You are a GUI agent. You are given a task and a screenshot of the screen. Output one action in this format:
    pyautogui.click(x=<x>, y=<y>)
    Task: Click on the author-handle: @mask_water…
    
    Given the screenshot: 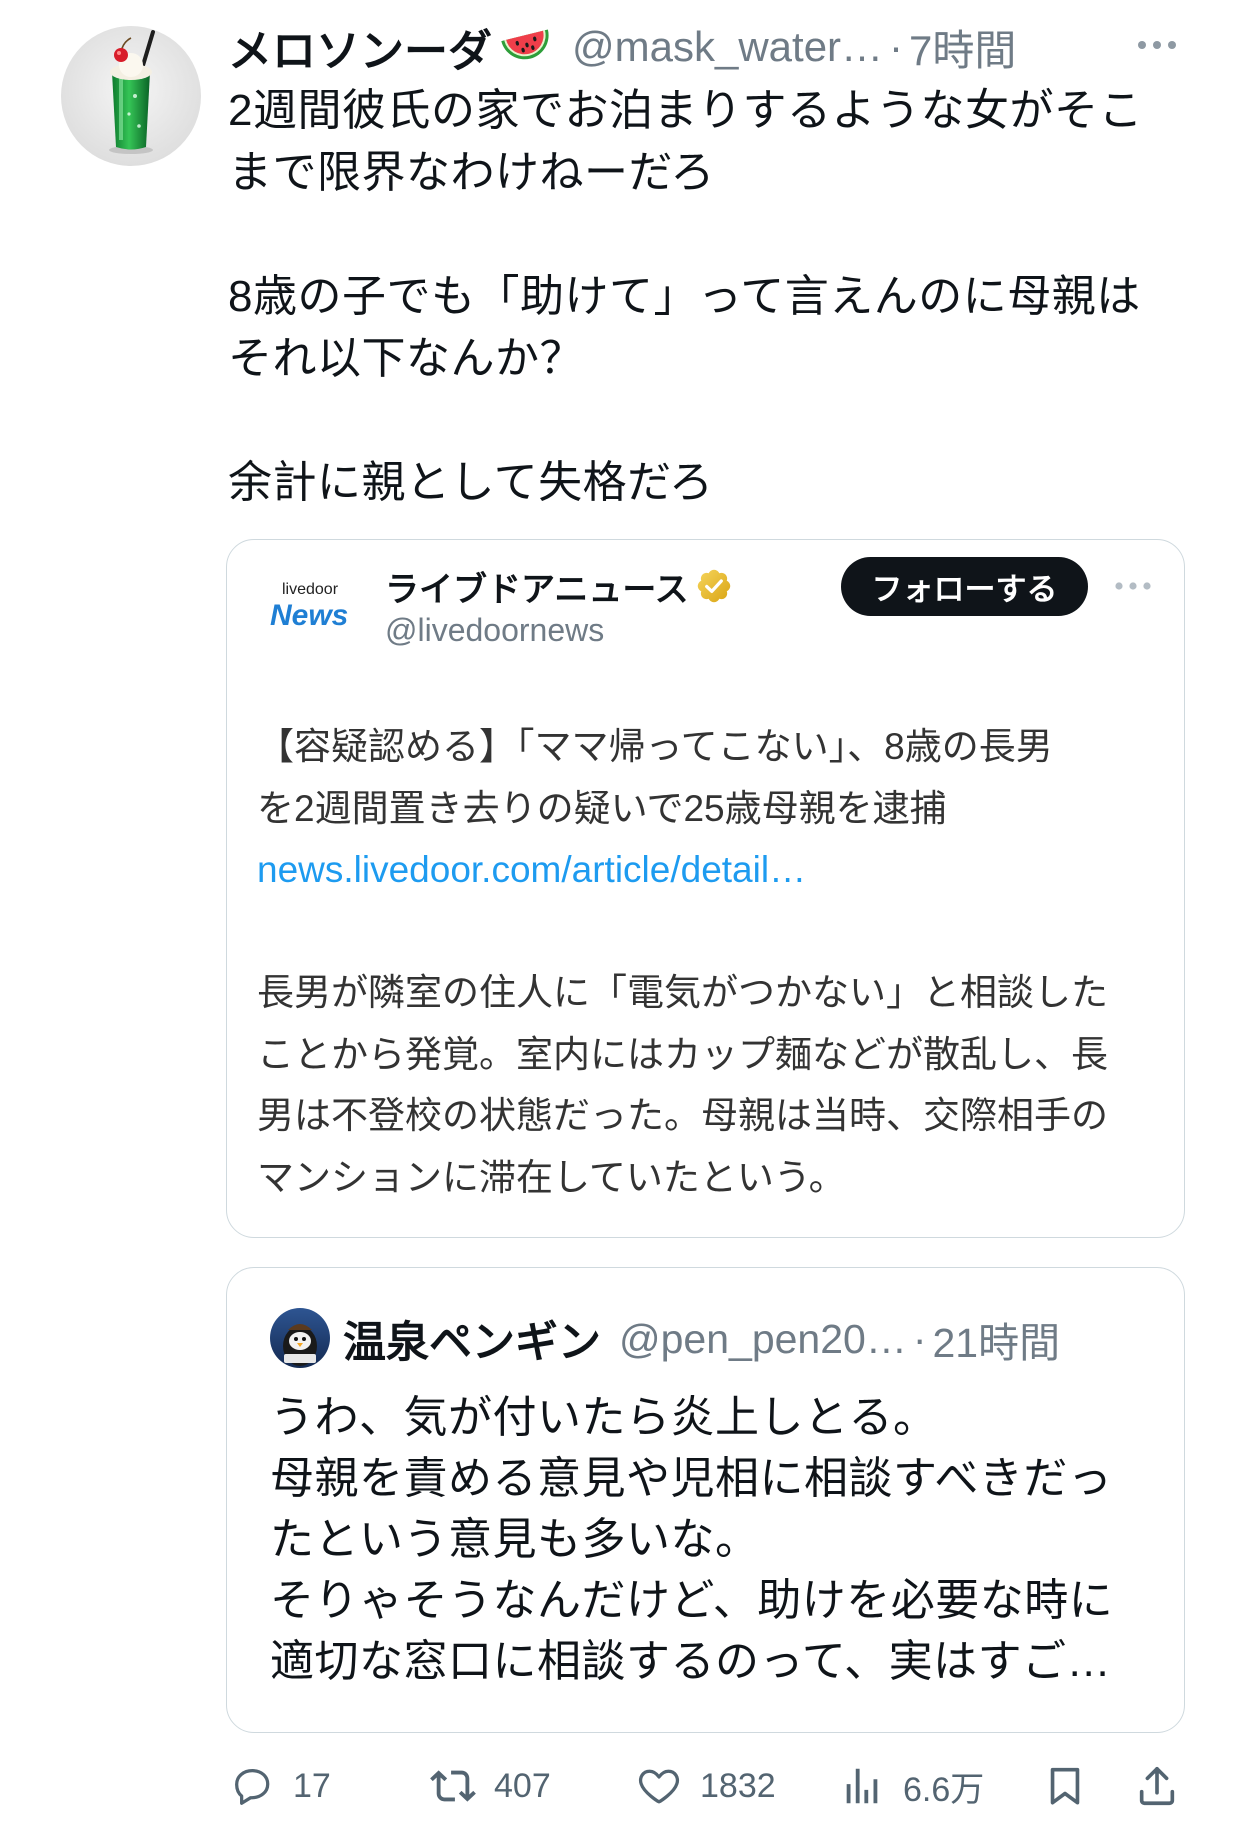 What is the action you would take?
    pyautogui.click(x=727, y=47)
    